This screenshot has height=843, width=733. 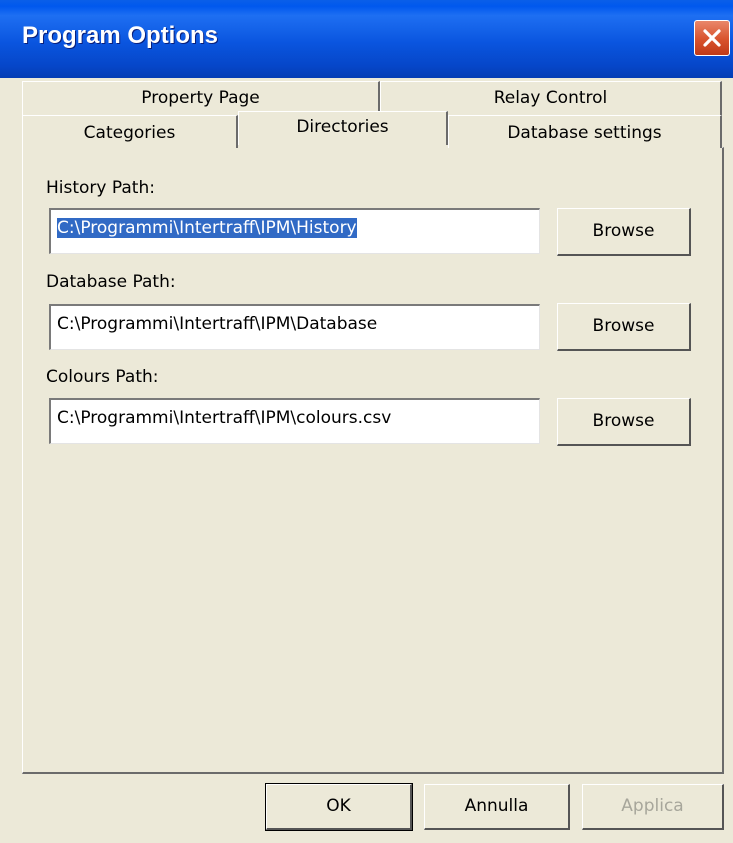 I want to click on close-x-icon, so click(x=712, y=38).